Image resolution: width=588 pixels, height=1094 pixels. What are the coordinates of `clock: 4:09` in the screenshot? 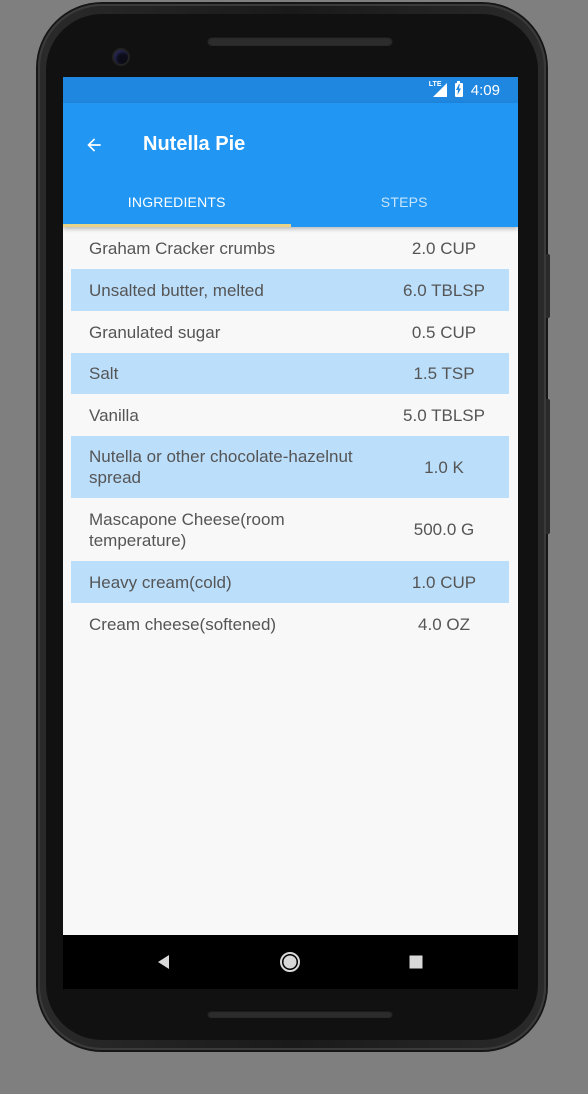 It's located at (485, 90).